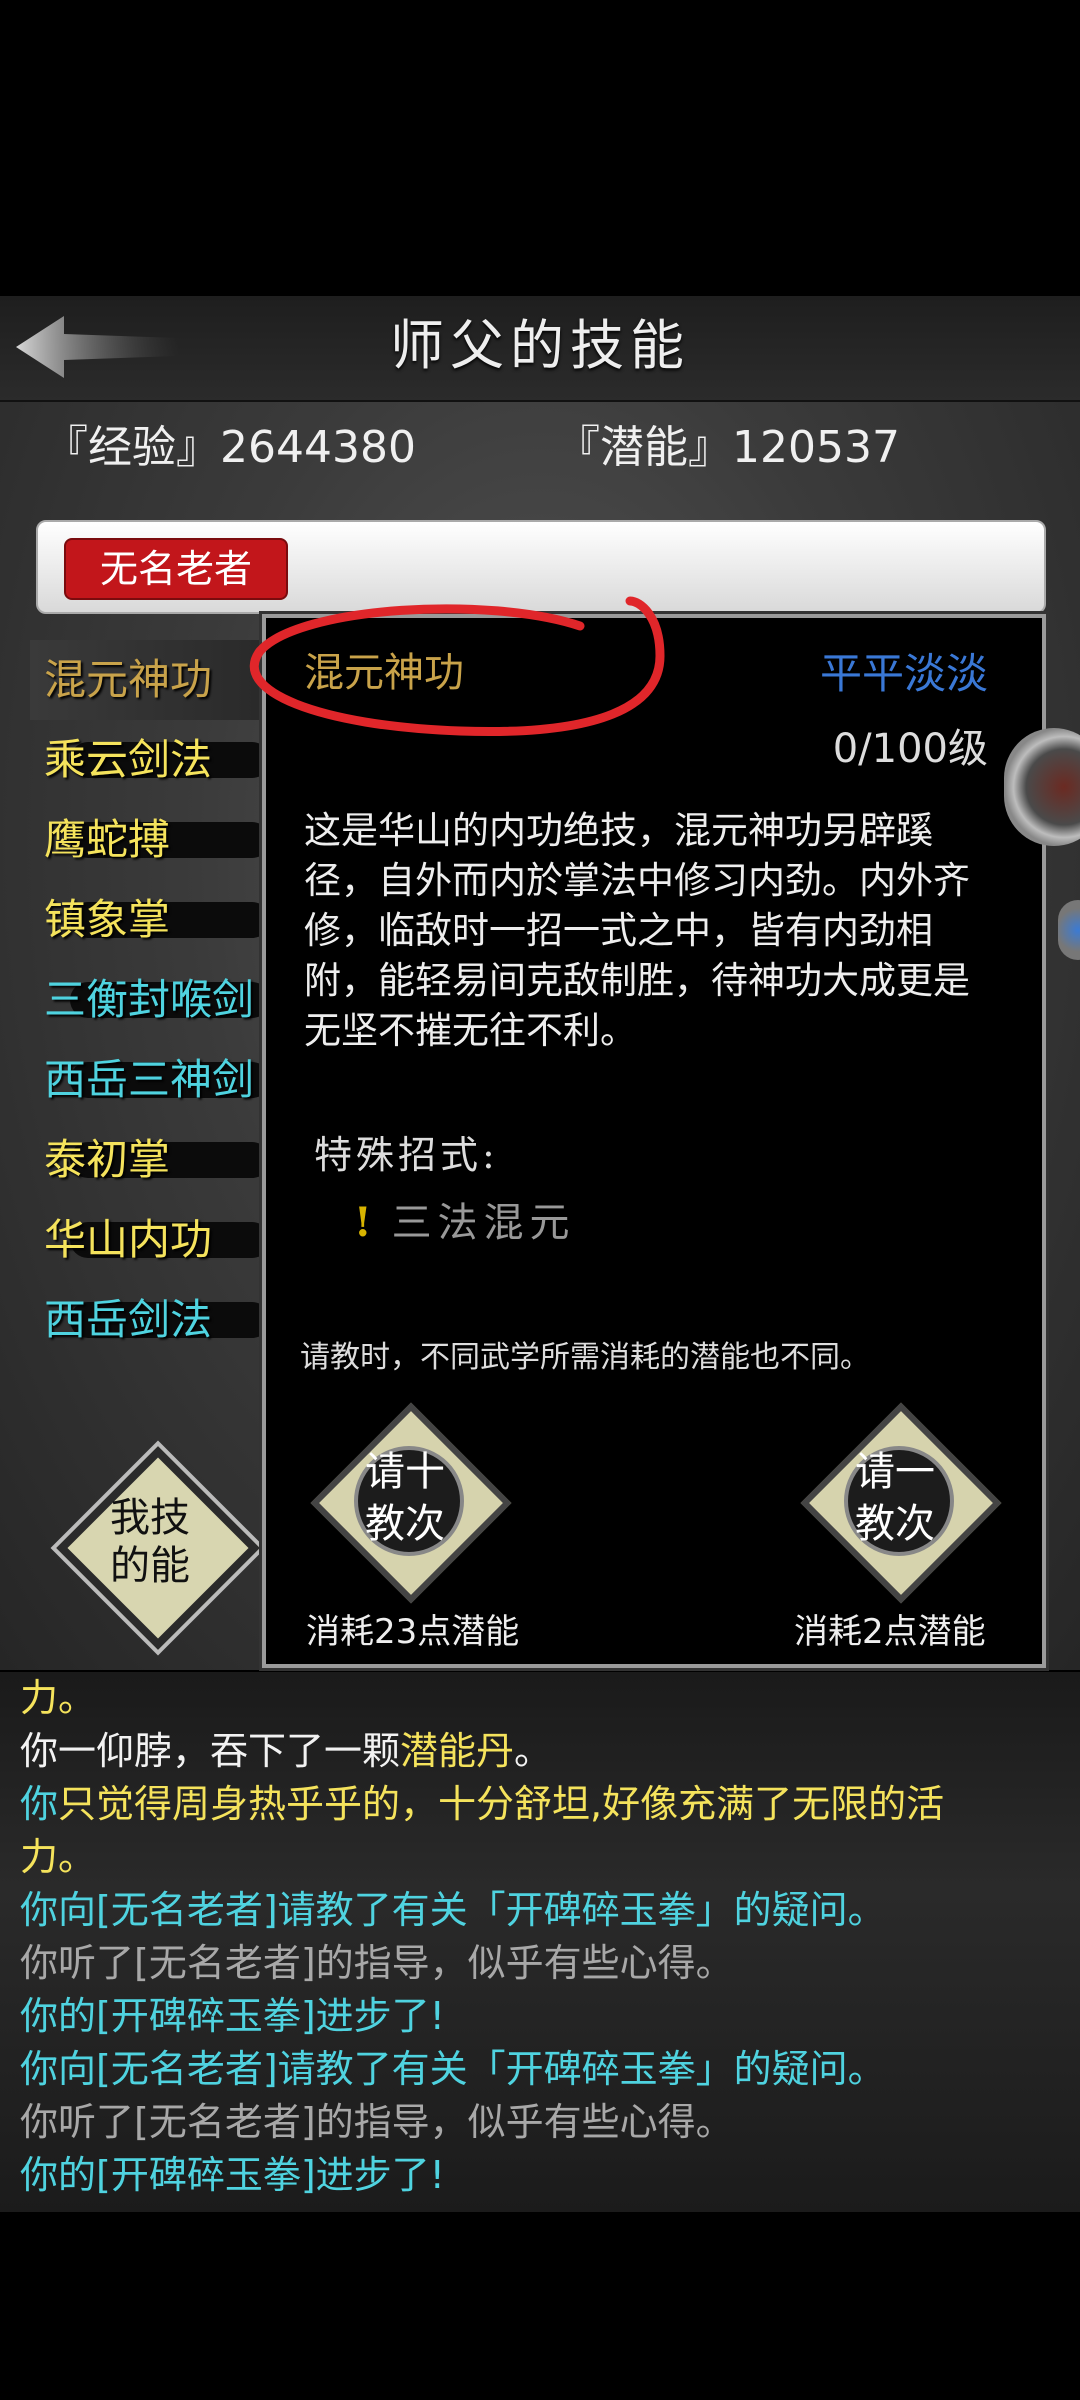 Image resolution: width=1080 pixels, height=2400 pixels. I want to click on detail-skill-grade: 平平淡淡, so click(903, 673).